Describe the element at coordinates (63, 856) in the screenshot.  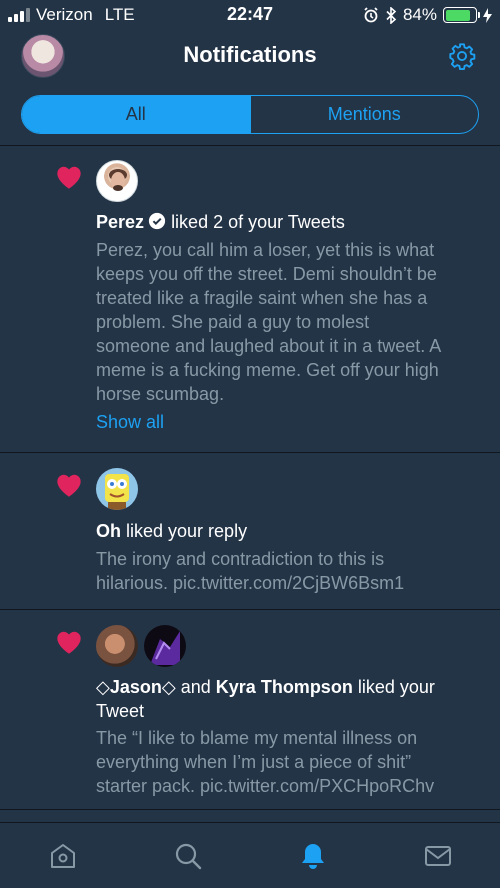
I see `home-icon` at that location.